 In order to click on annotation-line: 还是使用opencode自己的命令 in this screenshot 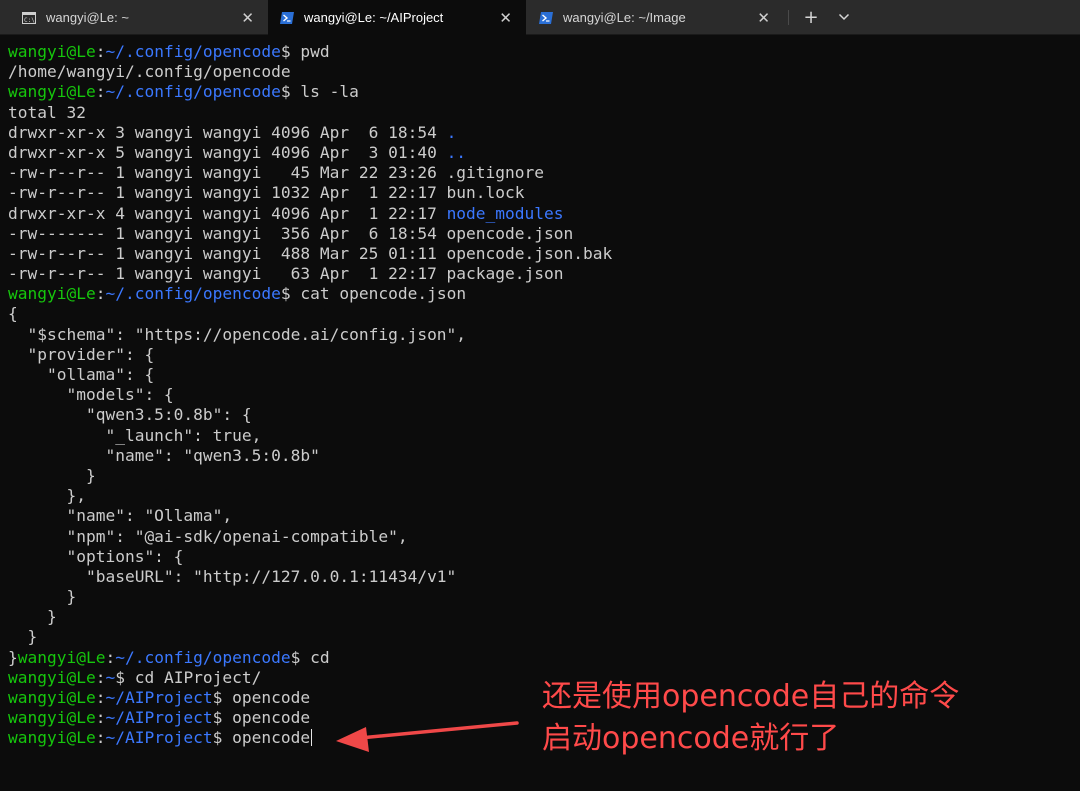, I will do `click(751, 696)`.